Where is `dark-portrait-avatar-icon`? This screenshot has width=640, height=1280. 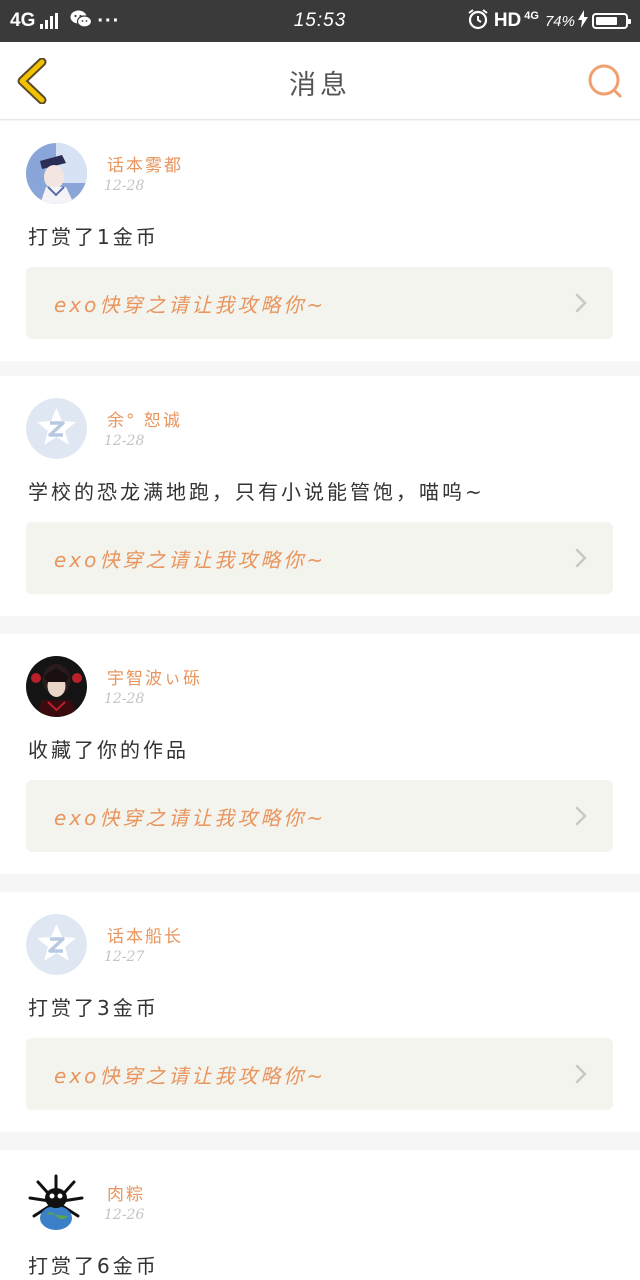 dark-portrait-avatar-icon is located at coordinates (56, 686).